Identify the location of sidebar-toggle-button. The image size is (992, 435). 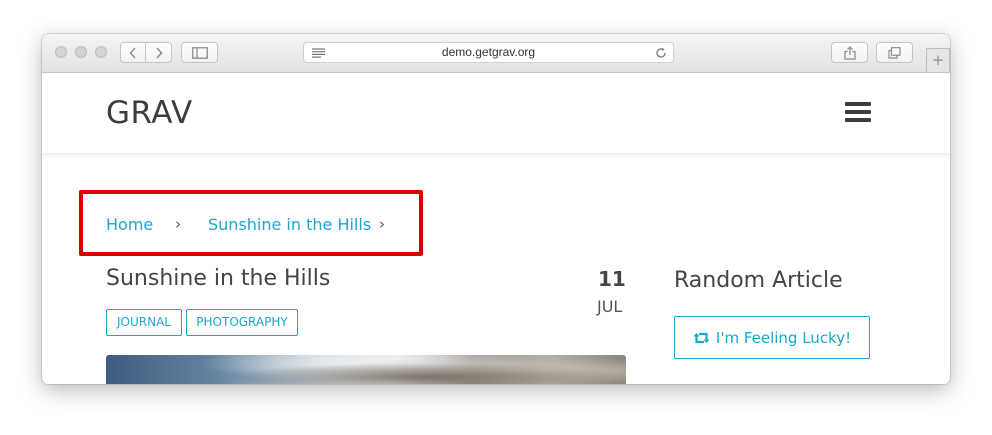
(199, 52).